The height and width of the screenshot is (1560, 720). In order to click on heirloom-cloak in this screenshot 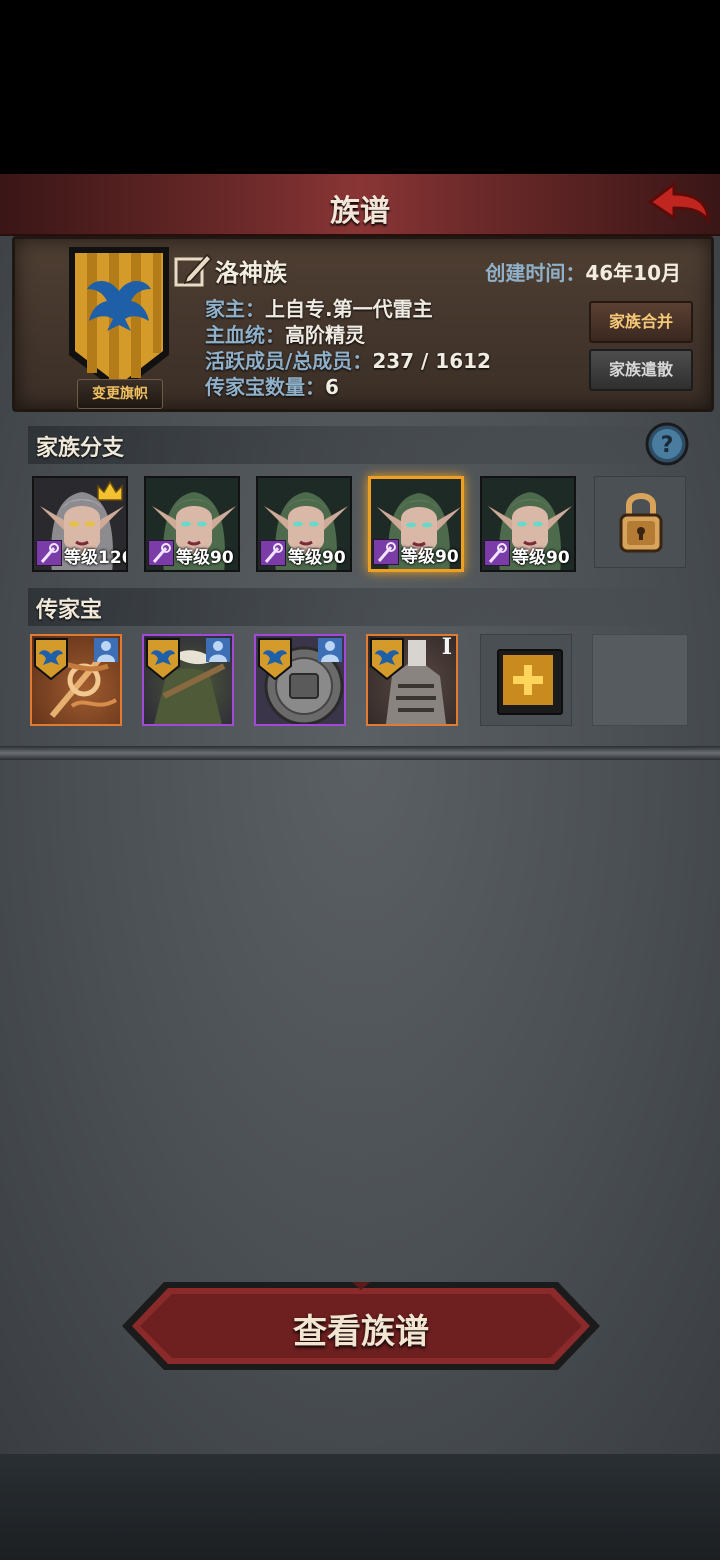, I will do `click(188, 680)`.